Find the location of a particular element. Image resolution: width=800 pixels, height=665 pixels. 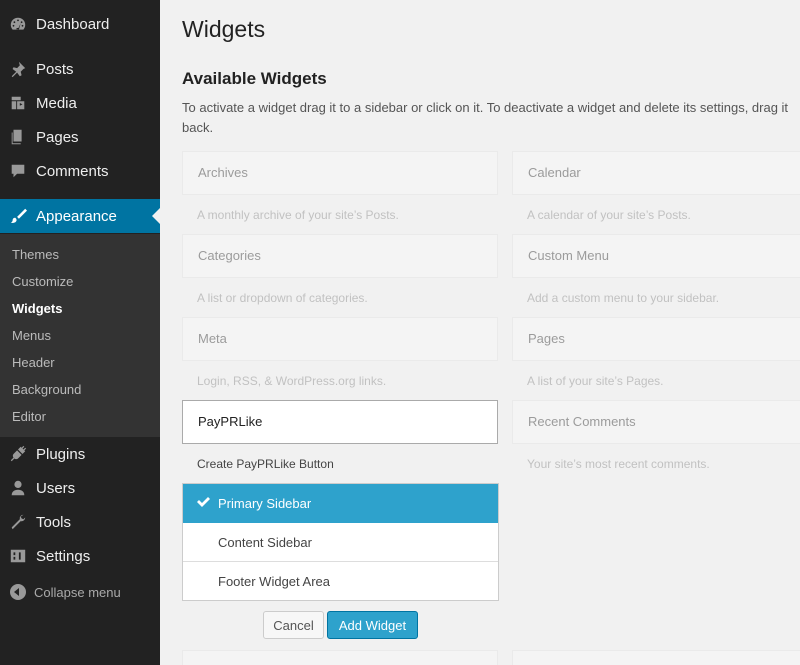

submenu-menus: Menus is located at coordinates (31, 335).